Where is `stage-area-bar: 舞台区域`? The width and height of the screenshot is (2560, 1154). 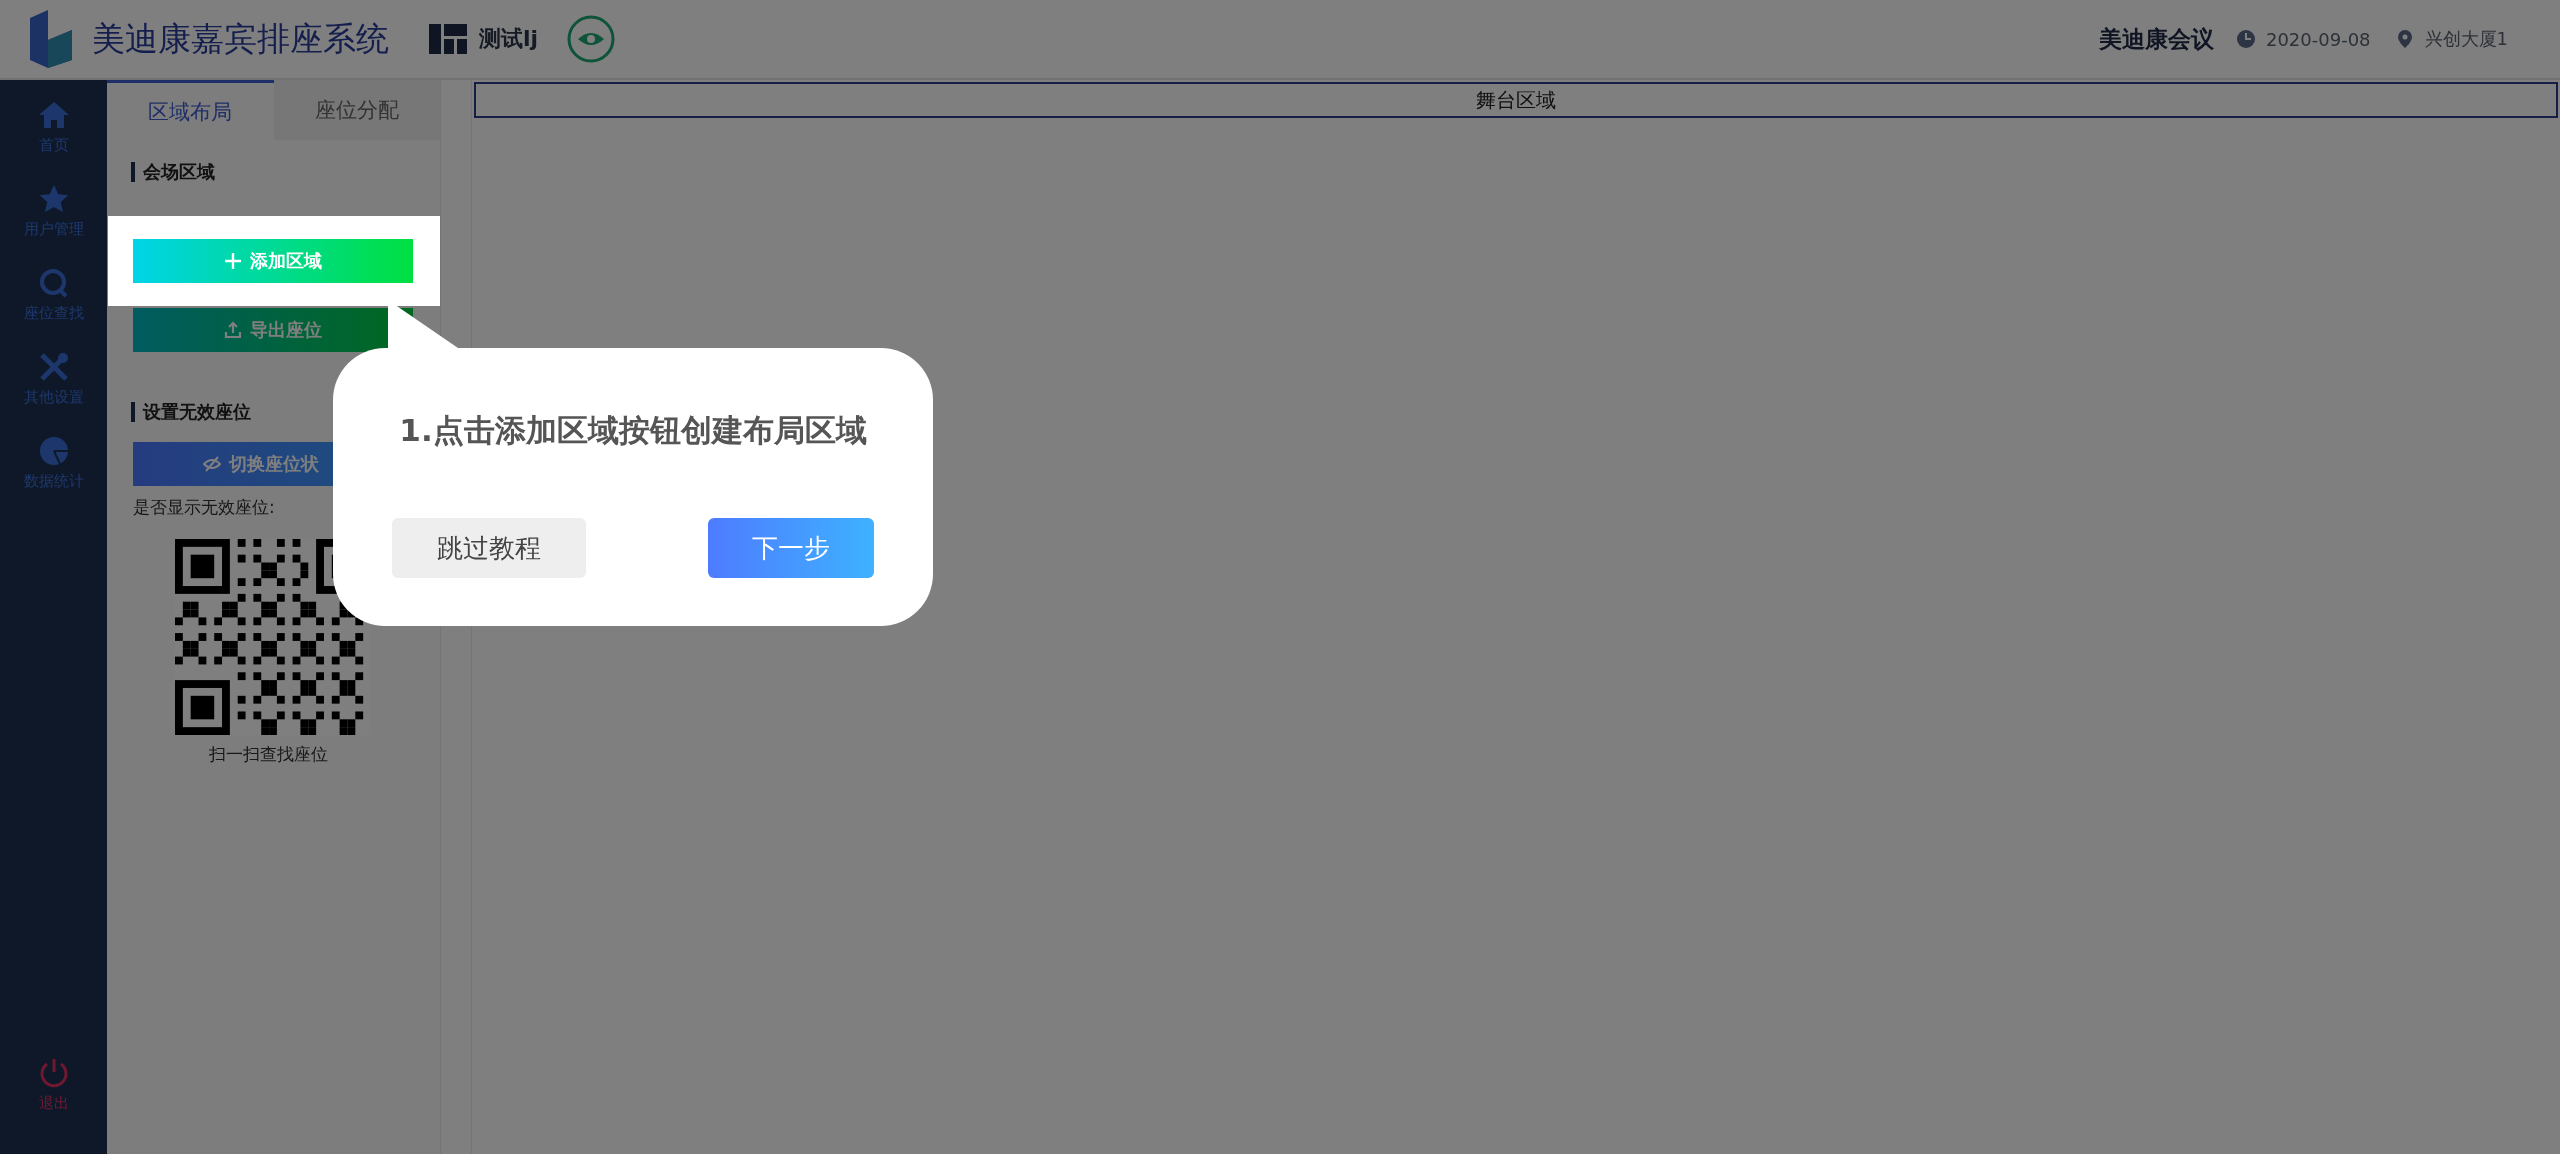
stage-area-bar: 舞台区域 is located at coordinates (1516, 100).